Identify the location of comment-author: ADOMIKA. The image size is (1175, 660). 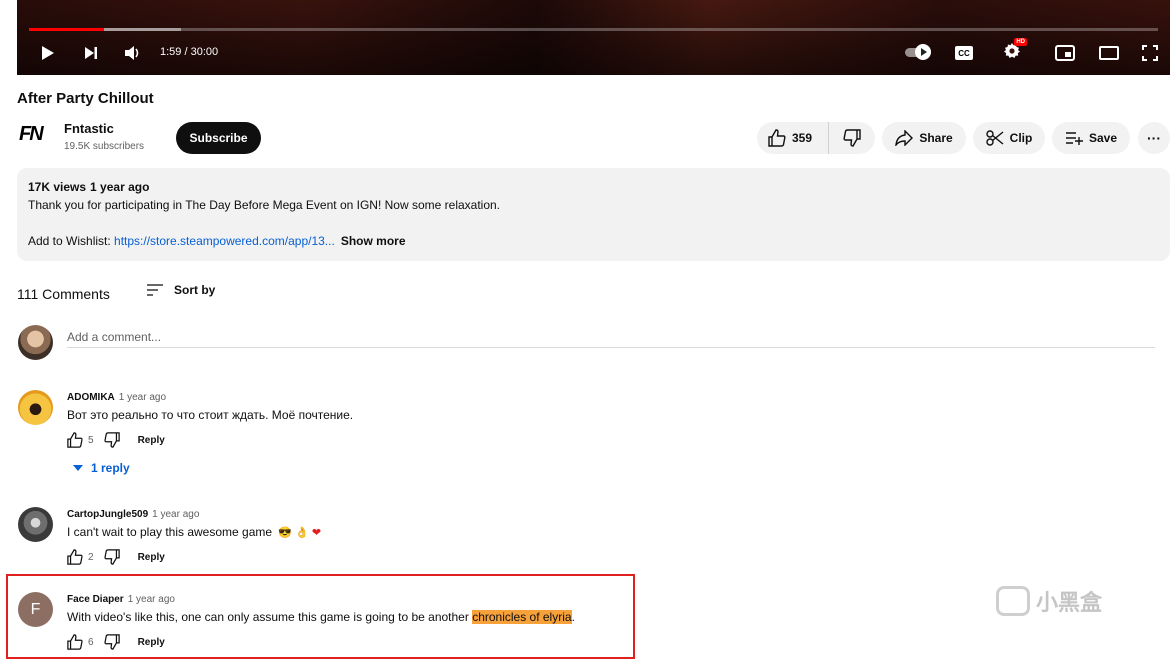
(91, 397).